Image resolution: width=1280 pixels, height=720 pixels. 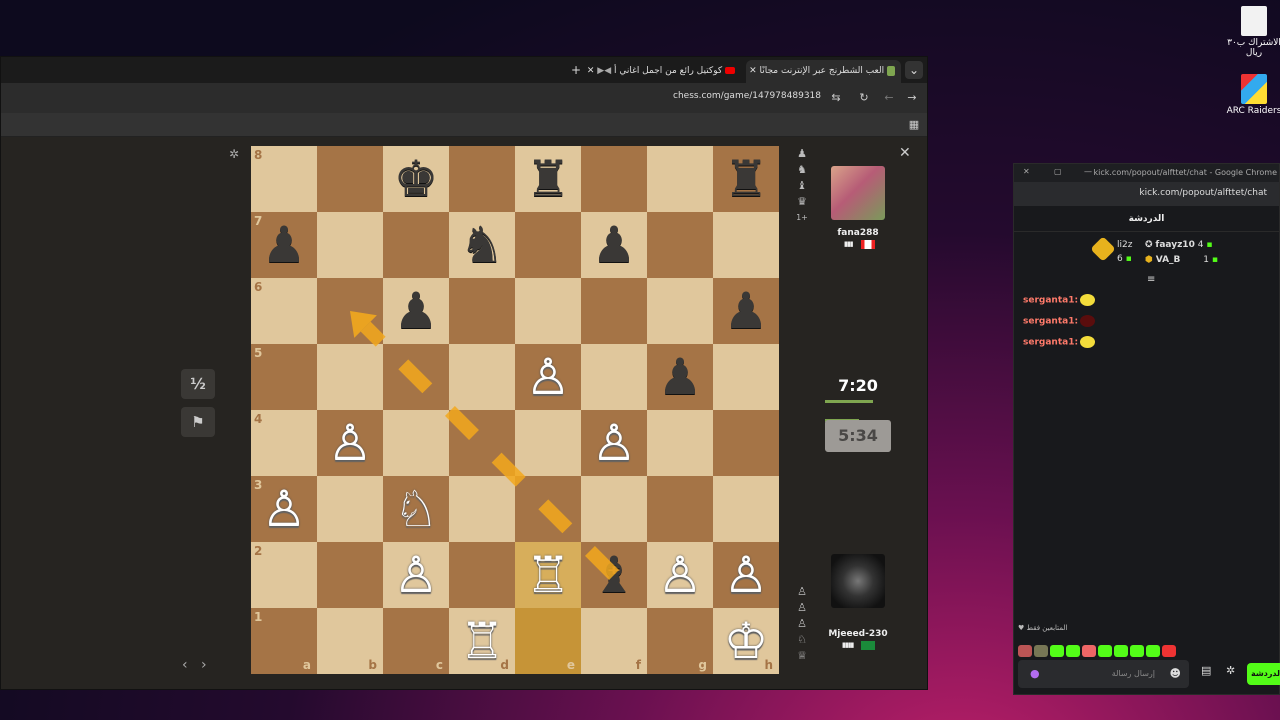 I want to click on square-c2: ♙, so click(x=416, y=575).